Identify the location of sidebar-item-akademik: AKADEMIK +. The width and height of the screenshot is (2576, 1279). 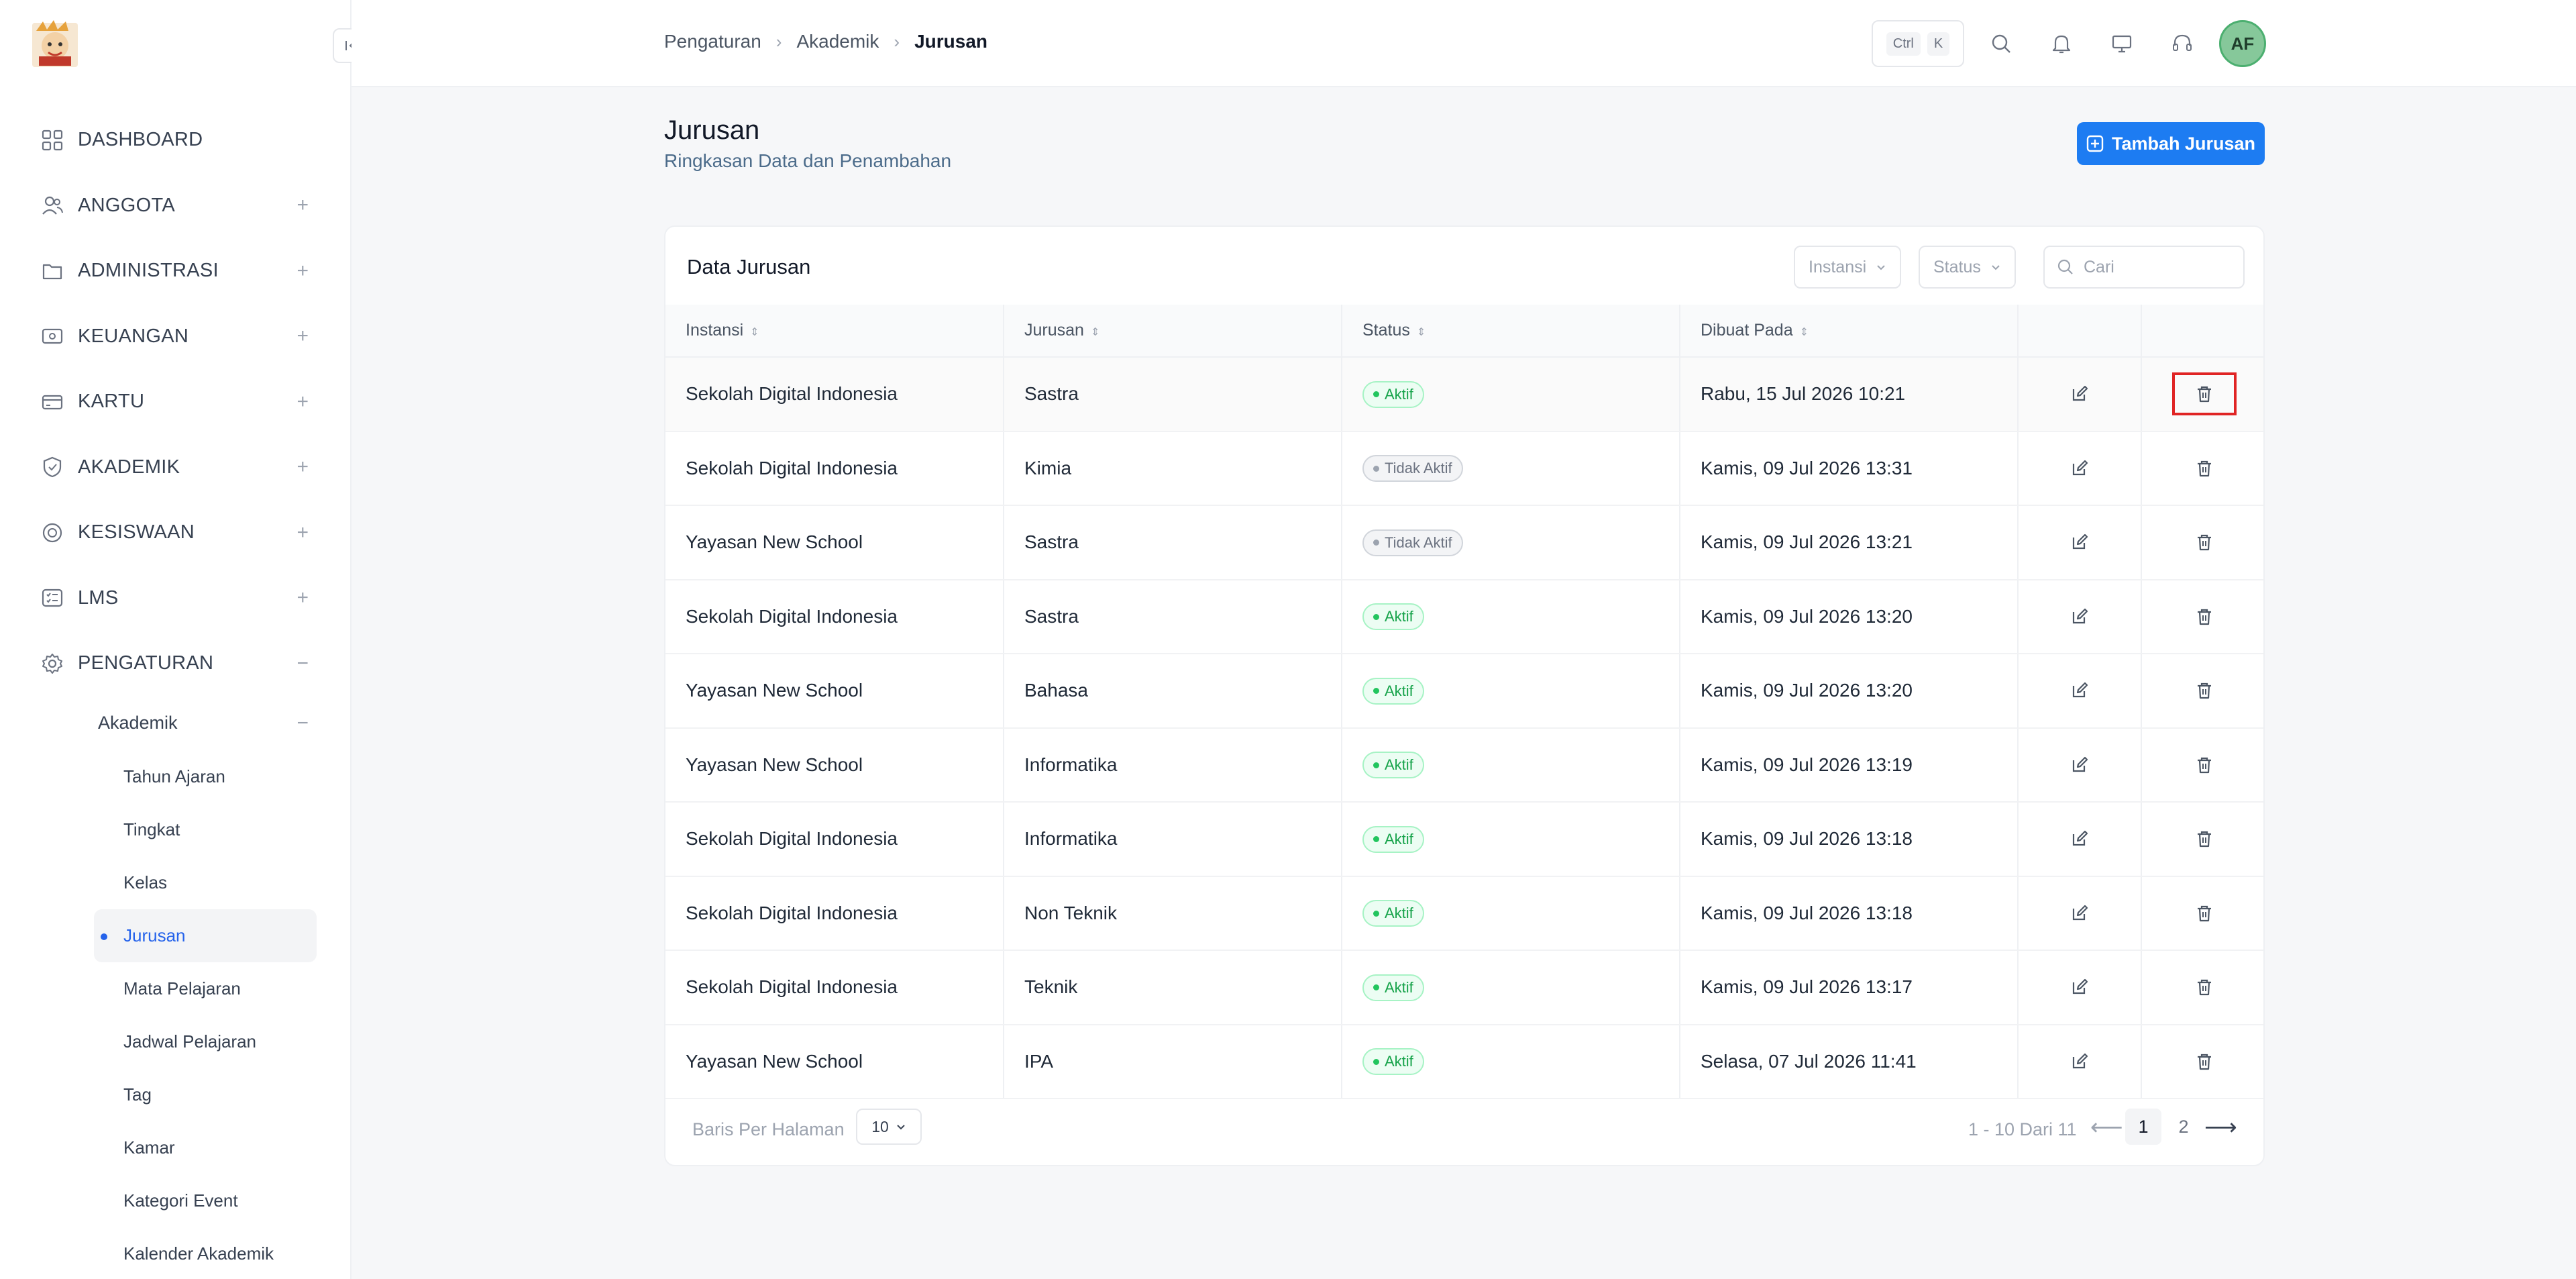
(176, 468).